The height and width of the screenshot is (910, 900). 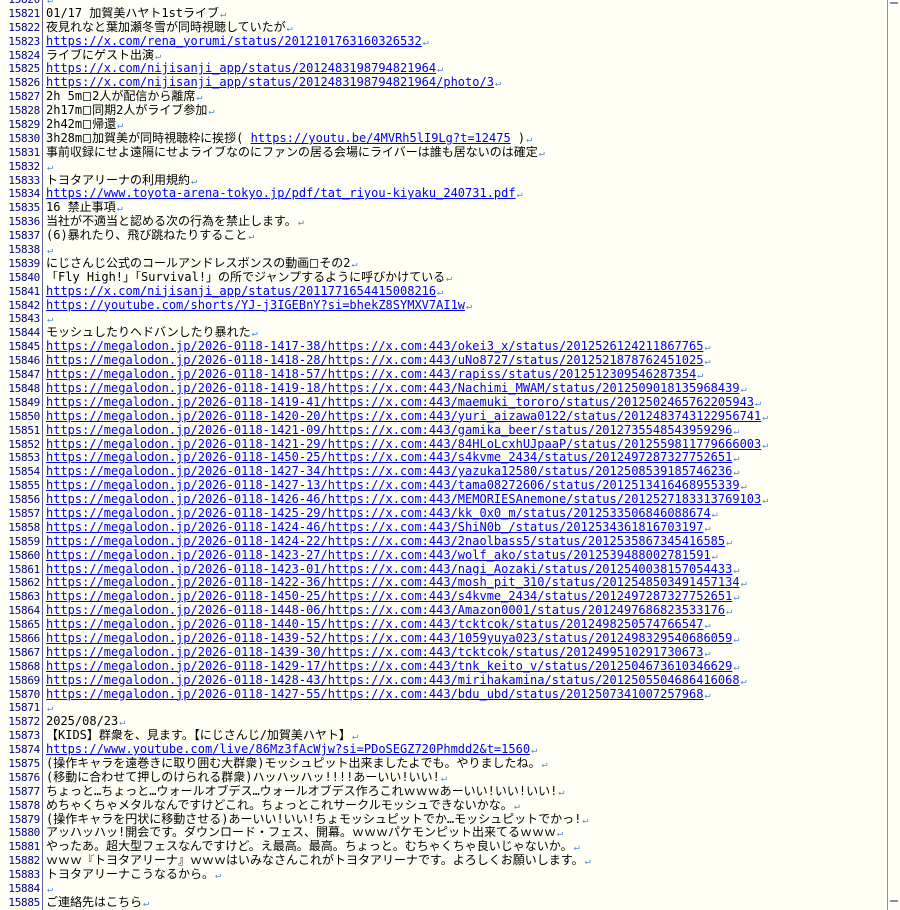 I want to click on editor-line: 15835 16 禁止事項↵, so click(x=443, y=208).